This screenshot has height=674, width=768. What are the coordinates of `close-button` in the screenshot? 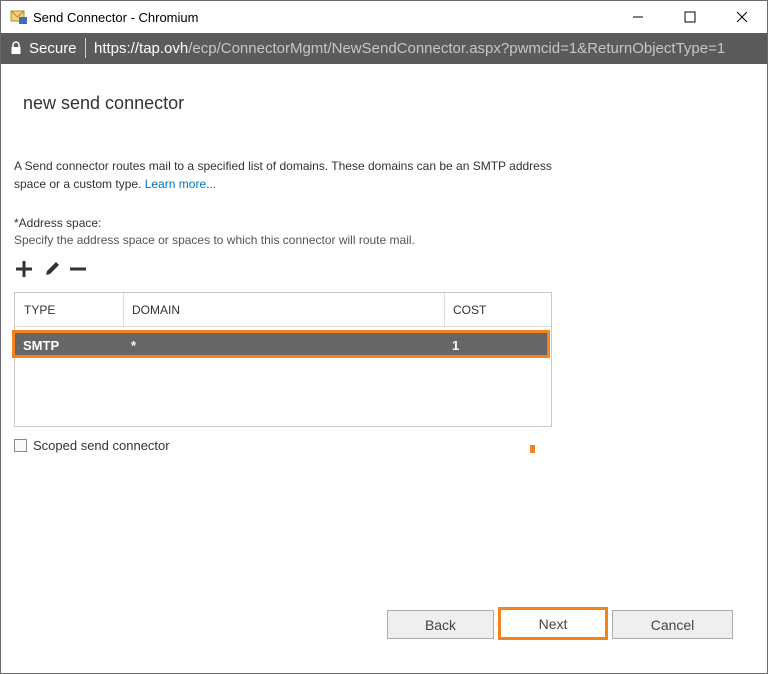 It's located at (742, 17).